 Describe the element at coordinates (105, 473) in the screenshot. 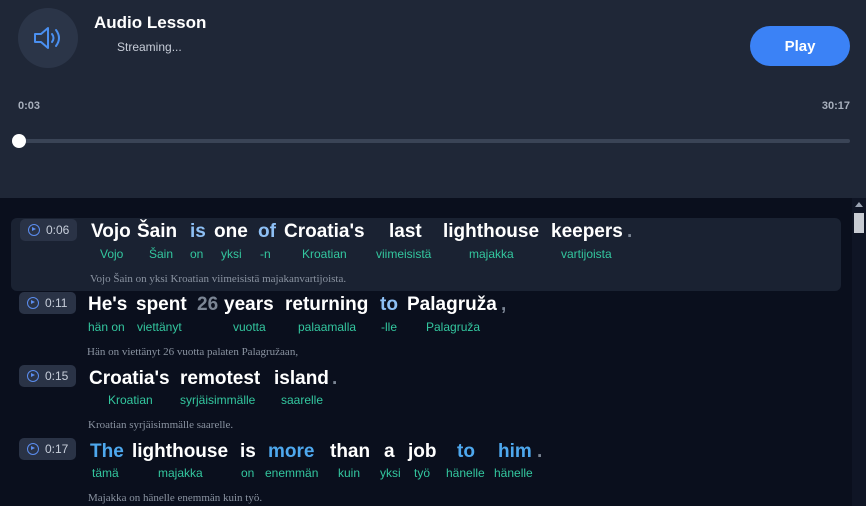

I see `gloss: tämä` at that location.